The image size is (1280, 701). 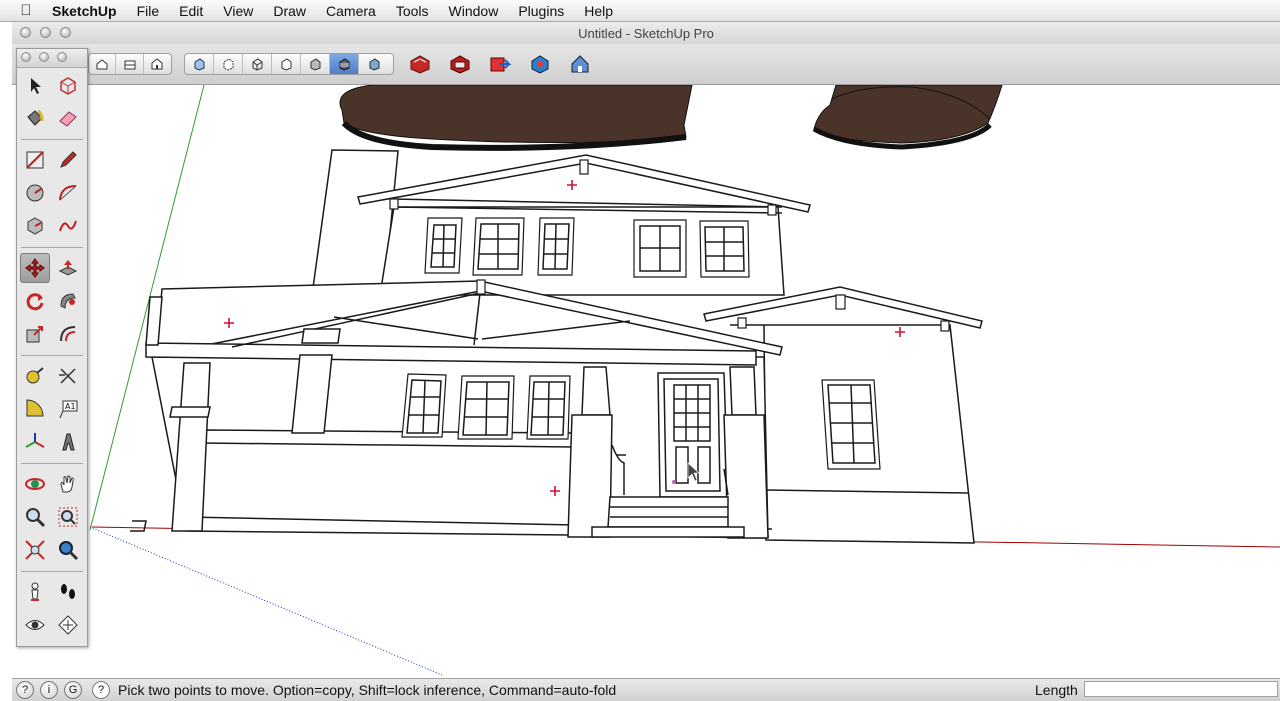 I want to click on move-tool-button, so click(x=35, y=268).